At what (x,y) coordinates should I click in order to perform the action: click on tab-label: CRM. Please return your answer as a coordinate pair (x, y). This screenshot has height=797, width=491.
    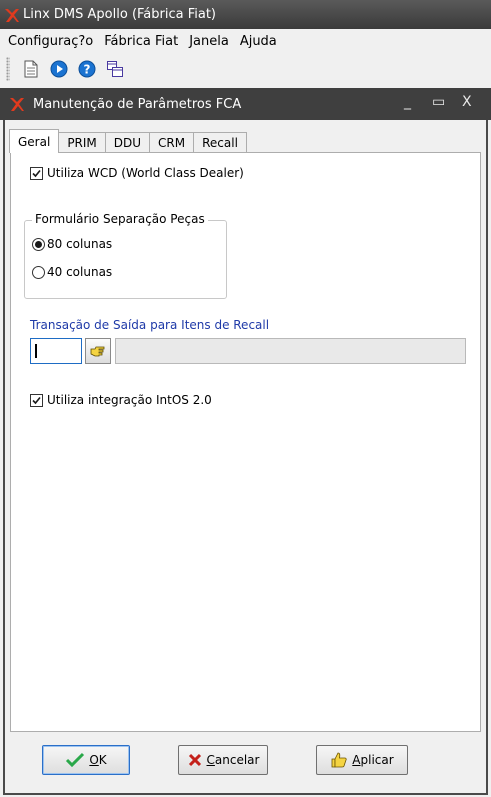
    Looking at the image, I should click on (172, 143).